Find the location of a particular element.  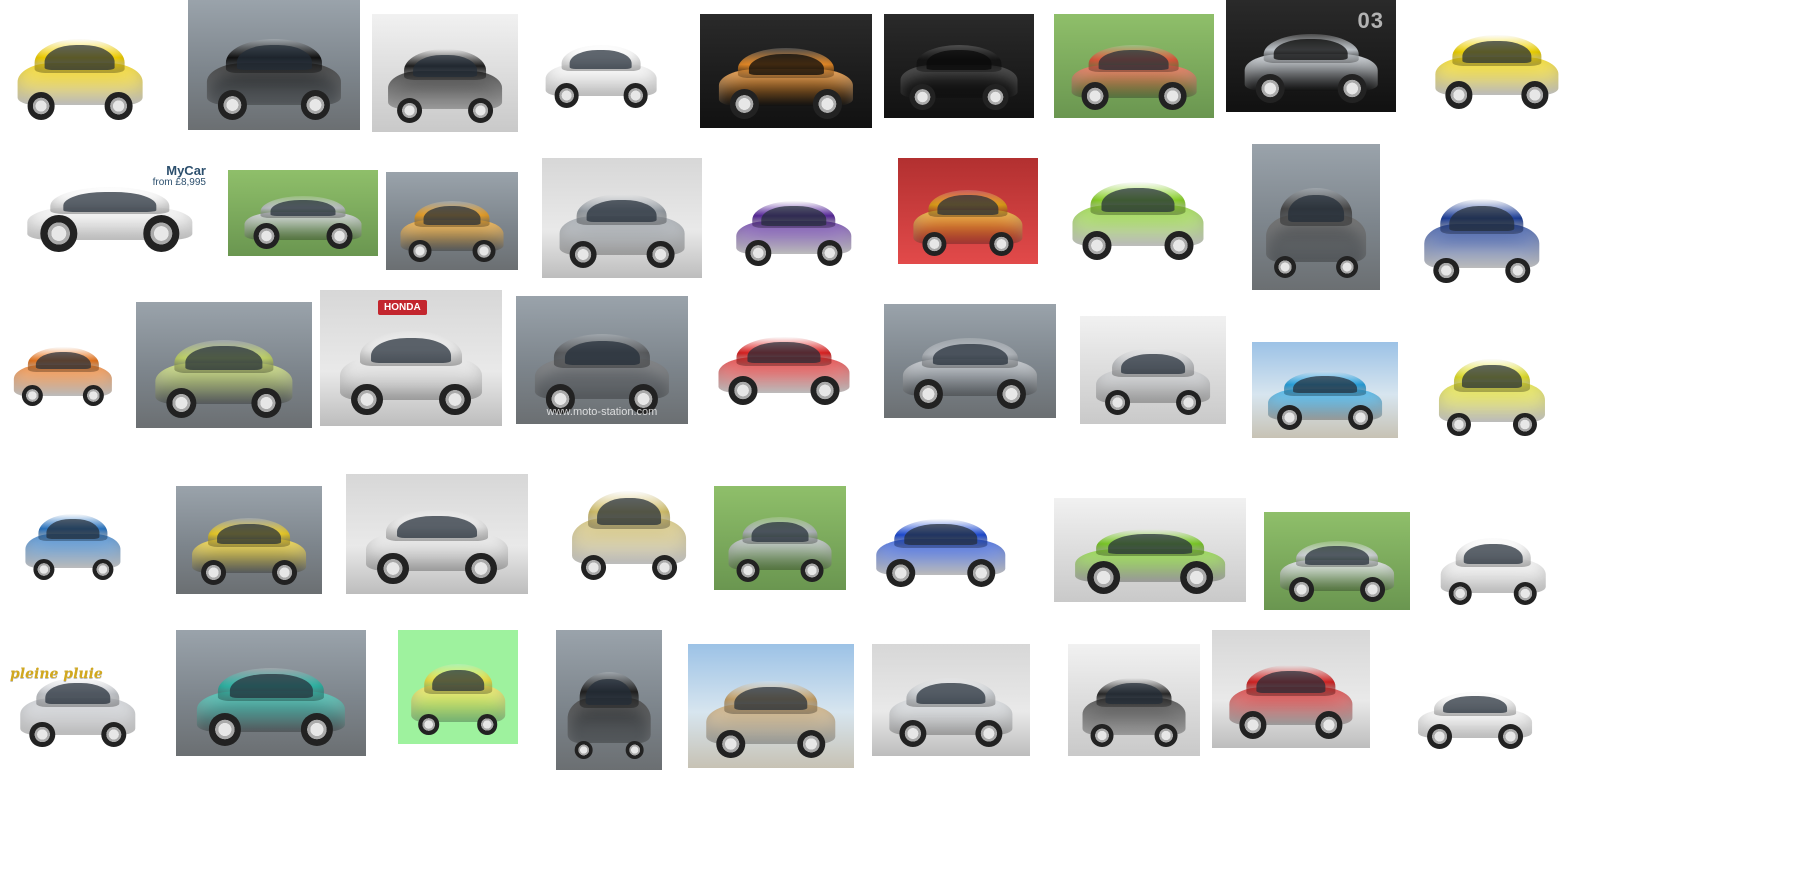

car-jeep-tan is located at coordinates (771, 706).